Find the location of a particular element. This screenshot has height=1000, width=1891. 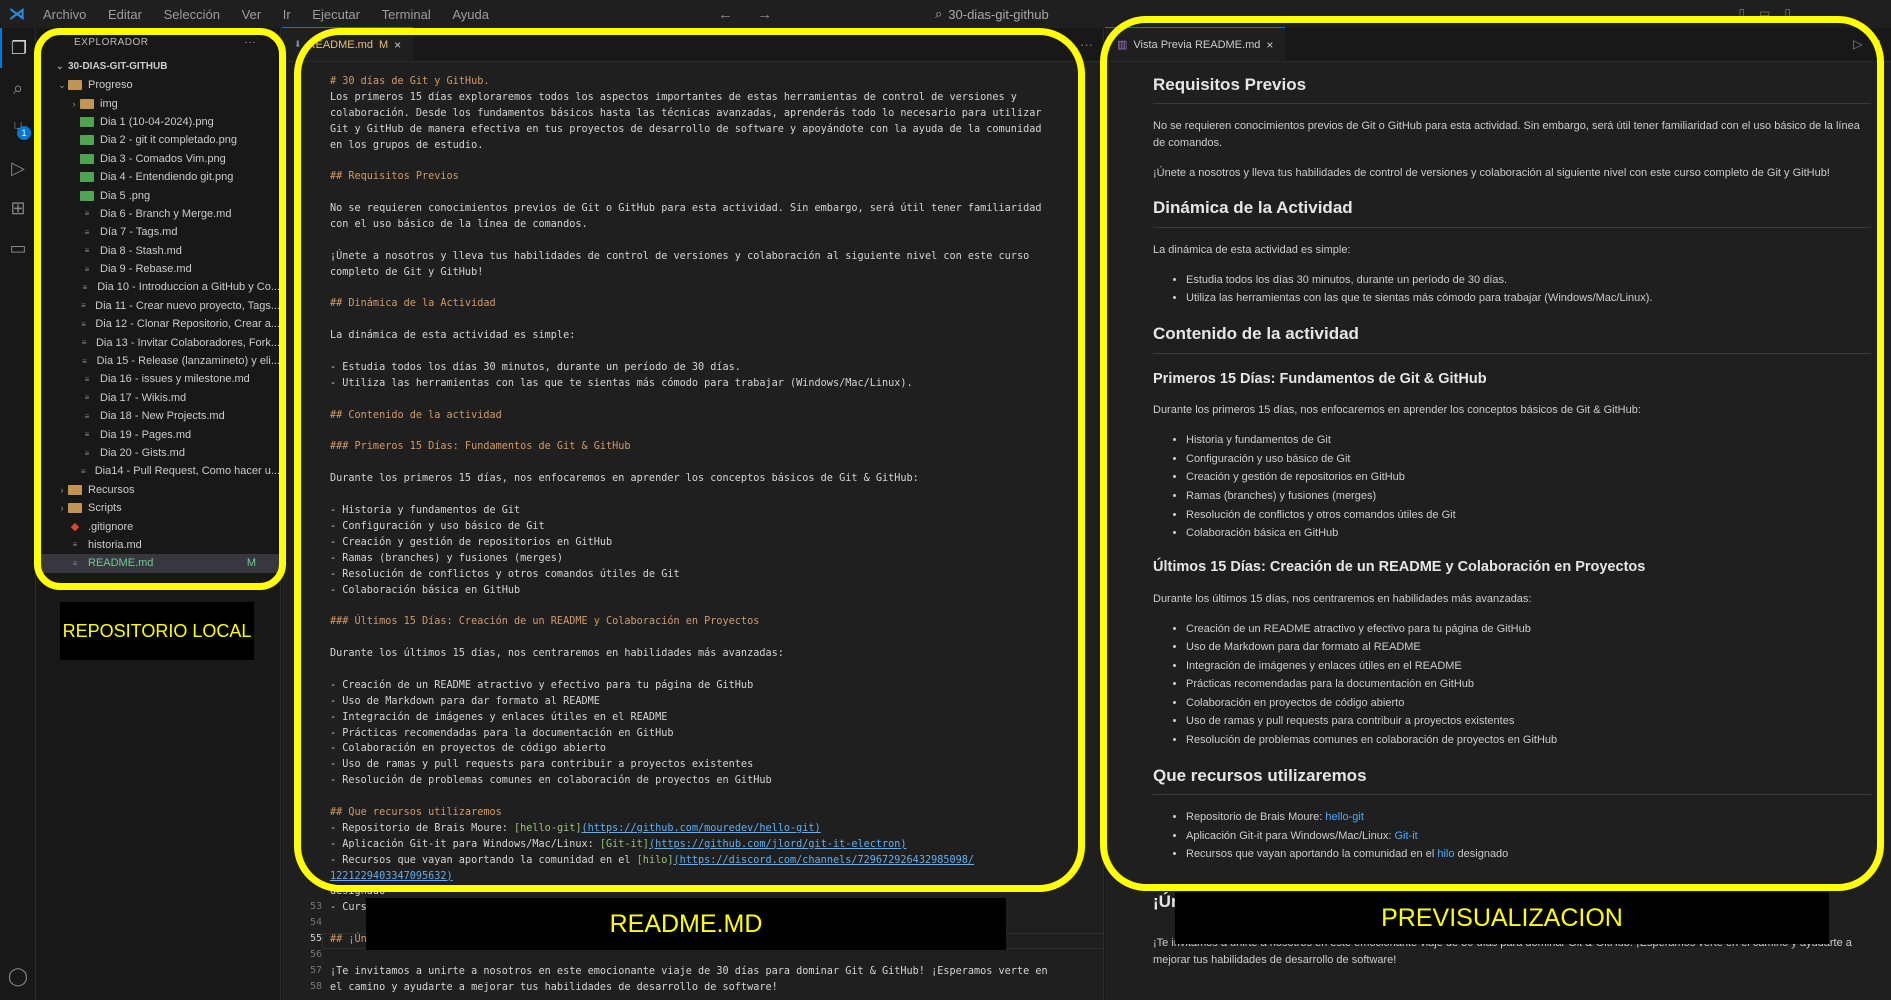

tree-file: ≡ Dia 18 - New Projects.md is located at coordinates (158, 416).